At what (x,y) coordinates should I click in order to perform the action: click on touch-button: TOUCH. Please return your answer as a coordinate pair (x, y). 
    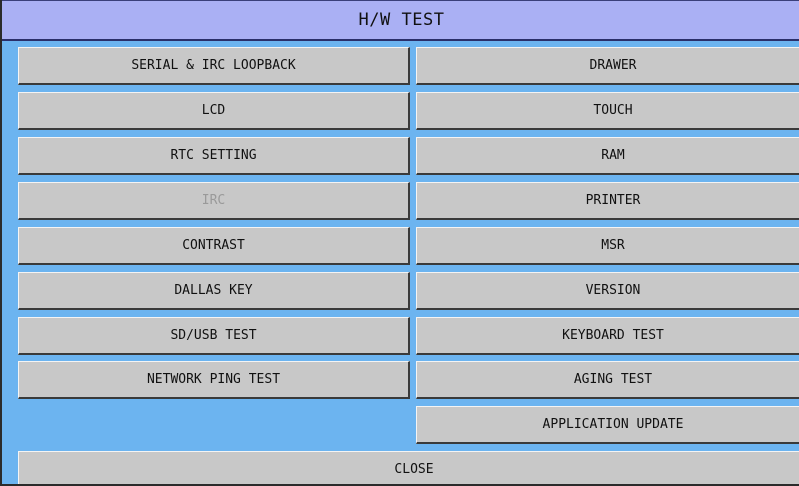
    Looking at the image, I should click on (607, 111).